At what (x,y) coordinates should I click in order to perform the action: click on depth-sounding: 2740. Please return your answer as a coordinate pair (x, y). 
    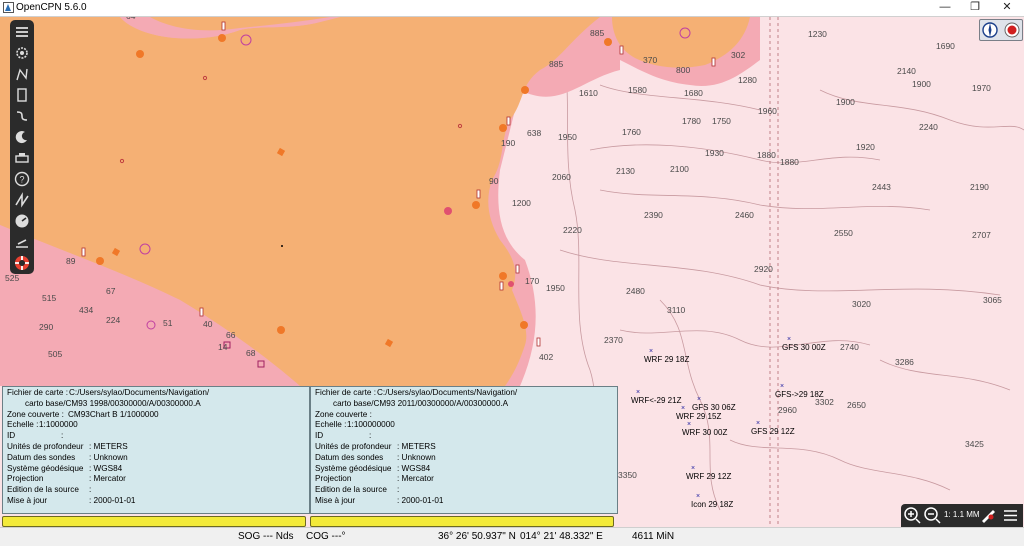
    Looking at the image, I should click on (849, 347).